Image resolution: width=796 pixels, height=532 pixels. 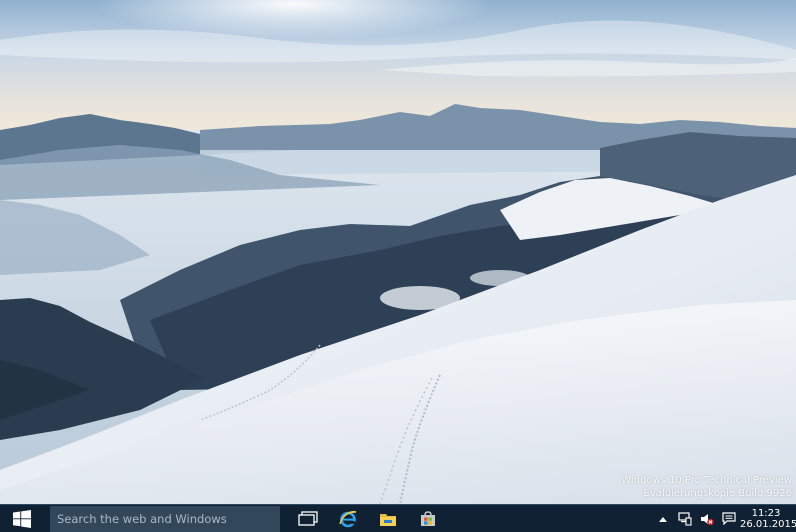 I want to click on clock-date: 26.01.2015, so click(x=768, y=524).